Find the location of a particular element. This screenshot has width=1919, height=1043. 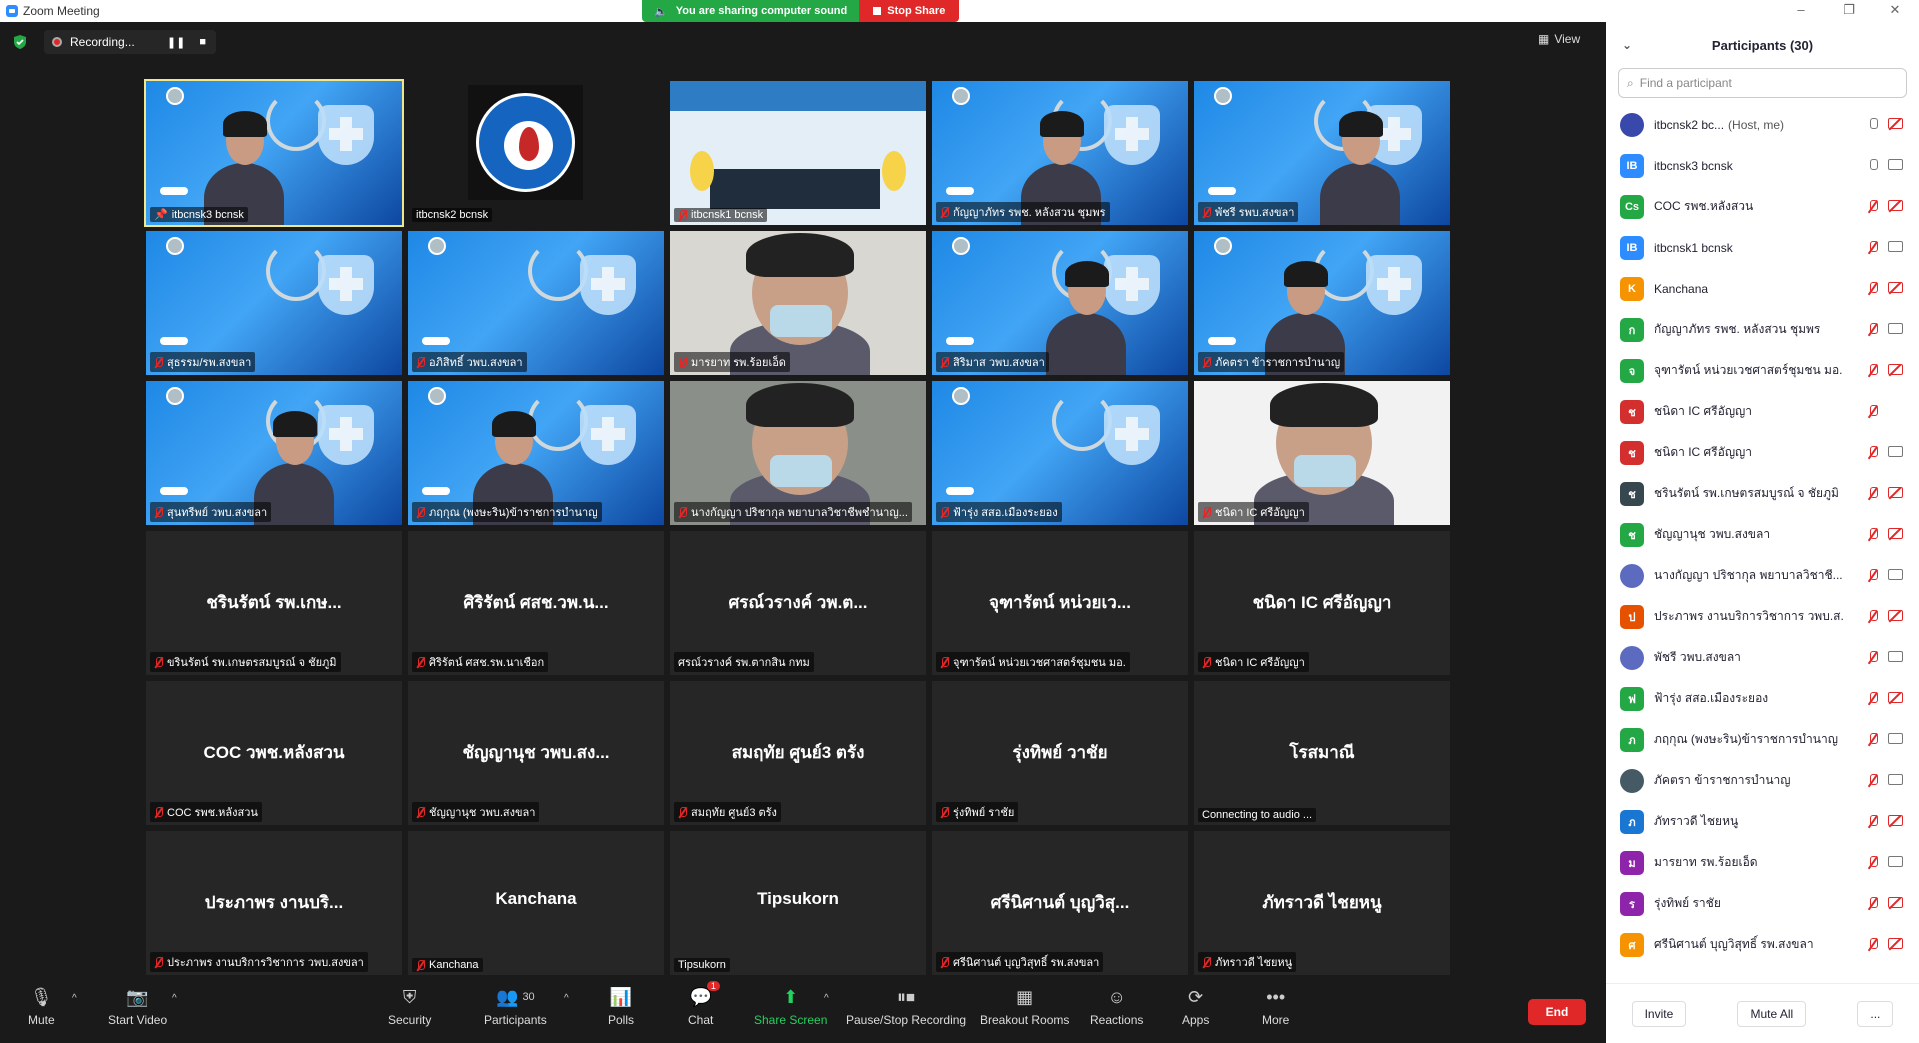

pause-recording-icon: ❚❚ is located at coordinates (176, 42).